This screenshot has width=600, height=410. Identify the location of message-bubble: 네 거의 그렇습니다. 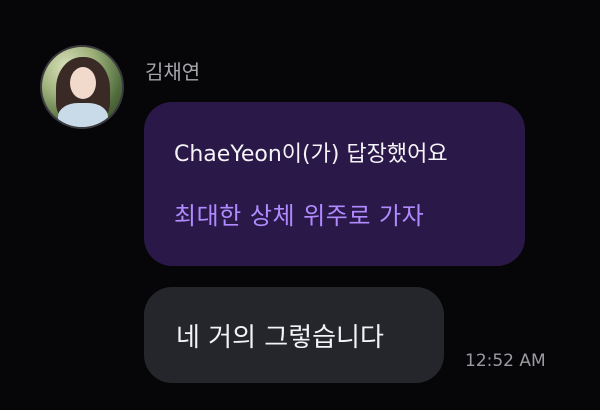
(294, 335).